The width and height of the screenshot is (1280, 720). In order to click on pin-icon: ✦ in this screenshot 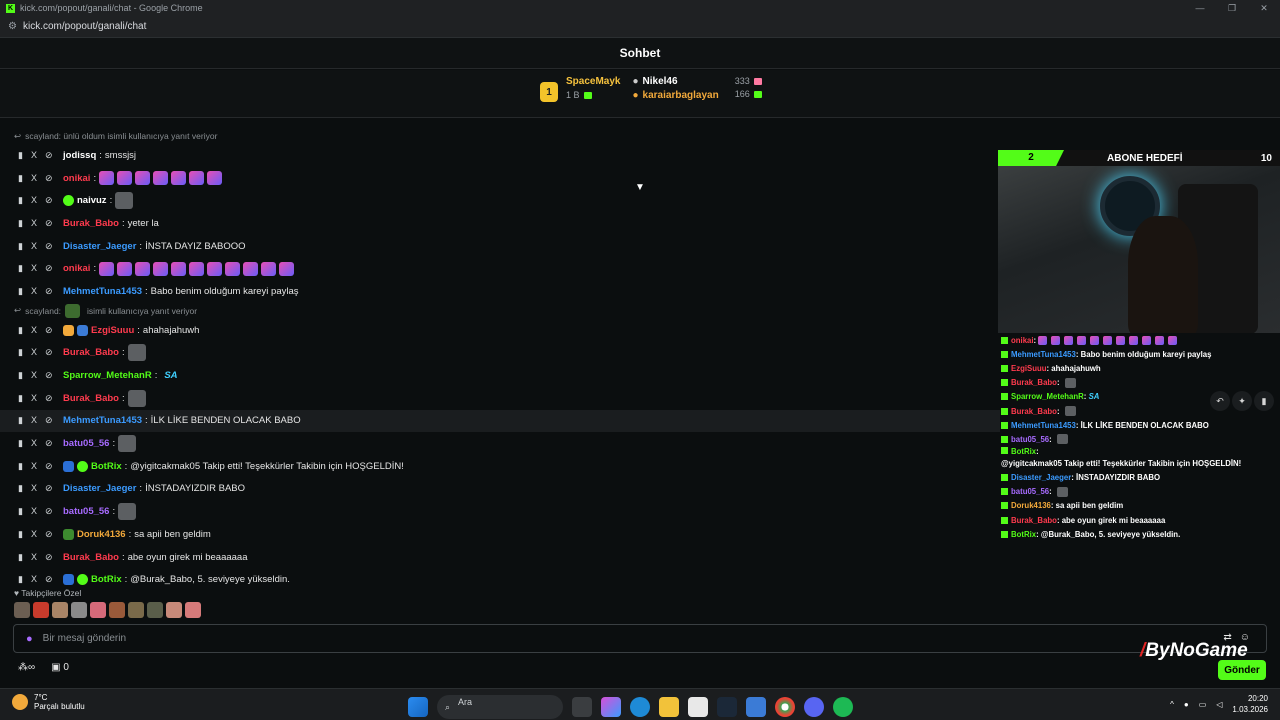, I will do `click(1242, 401)`.